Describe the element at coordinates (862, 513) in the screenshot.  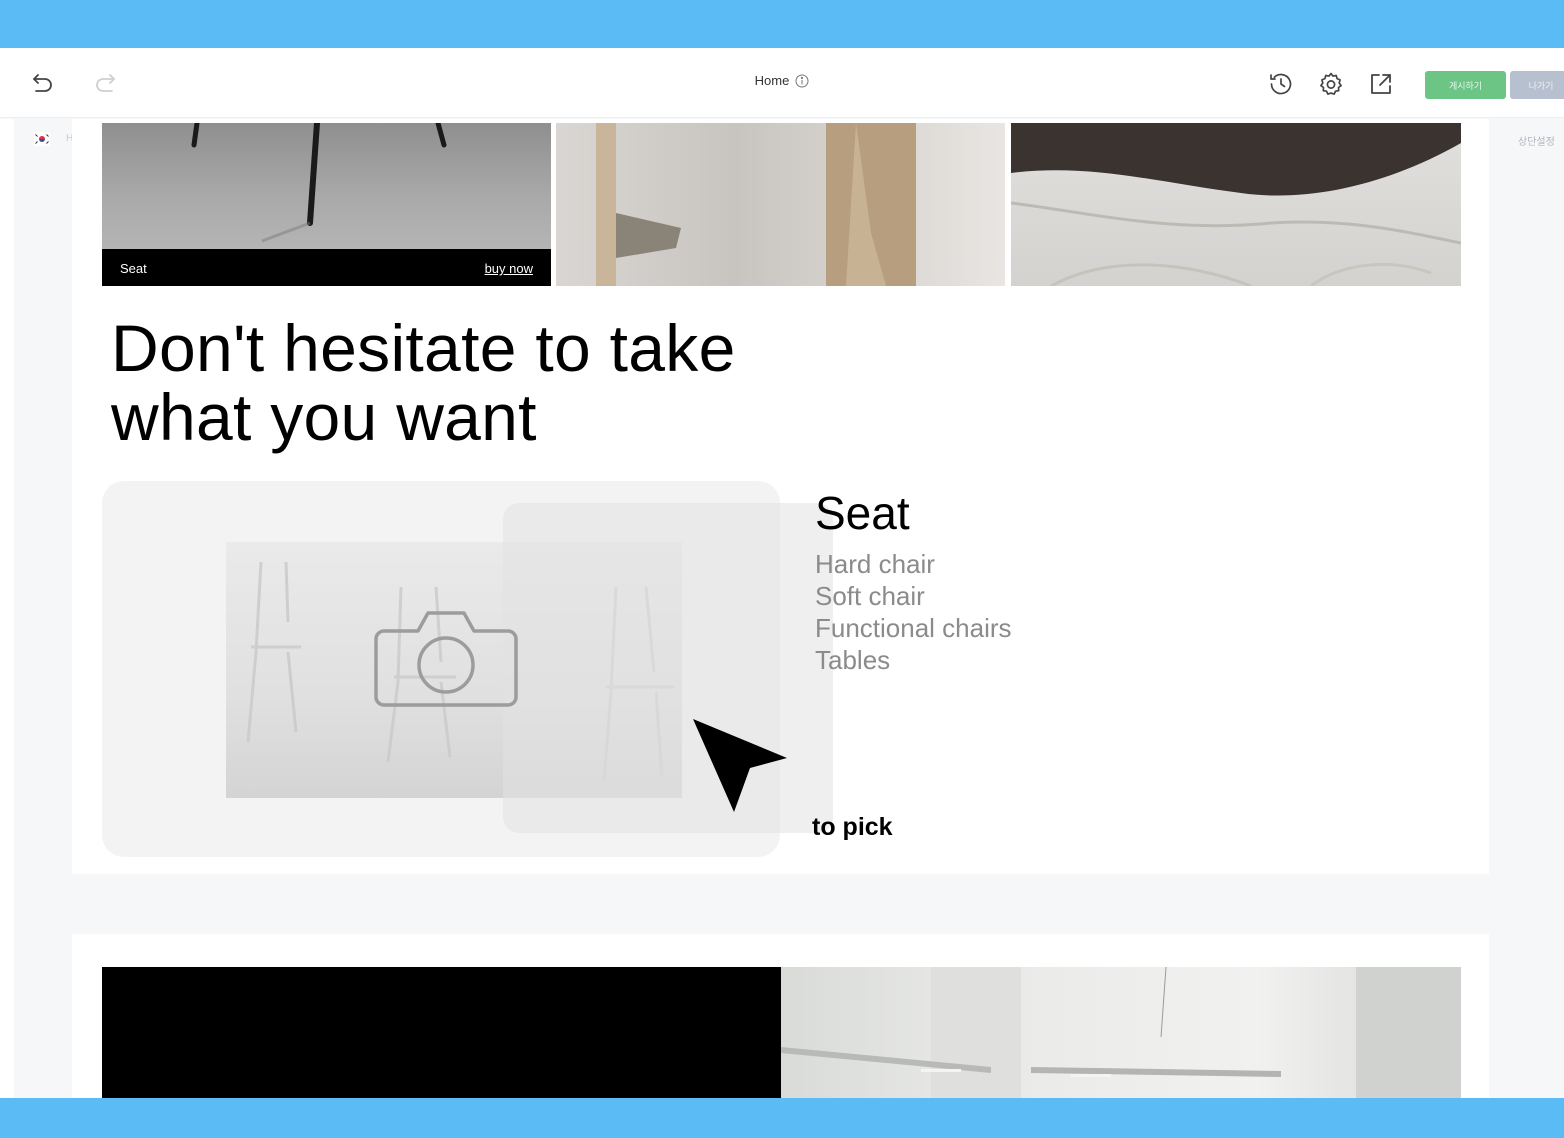
I see `category-title: Seat` at that location.